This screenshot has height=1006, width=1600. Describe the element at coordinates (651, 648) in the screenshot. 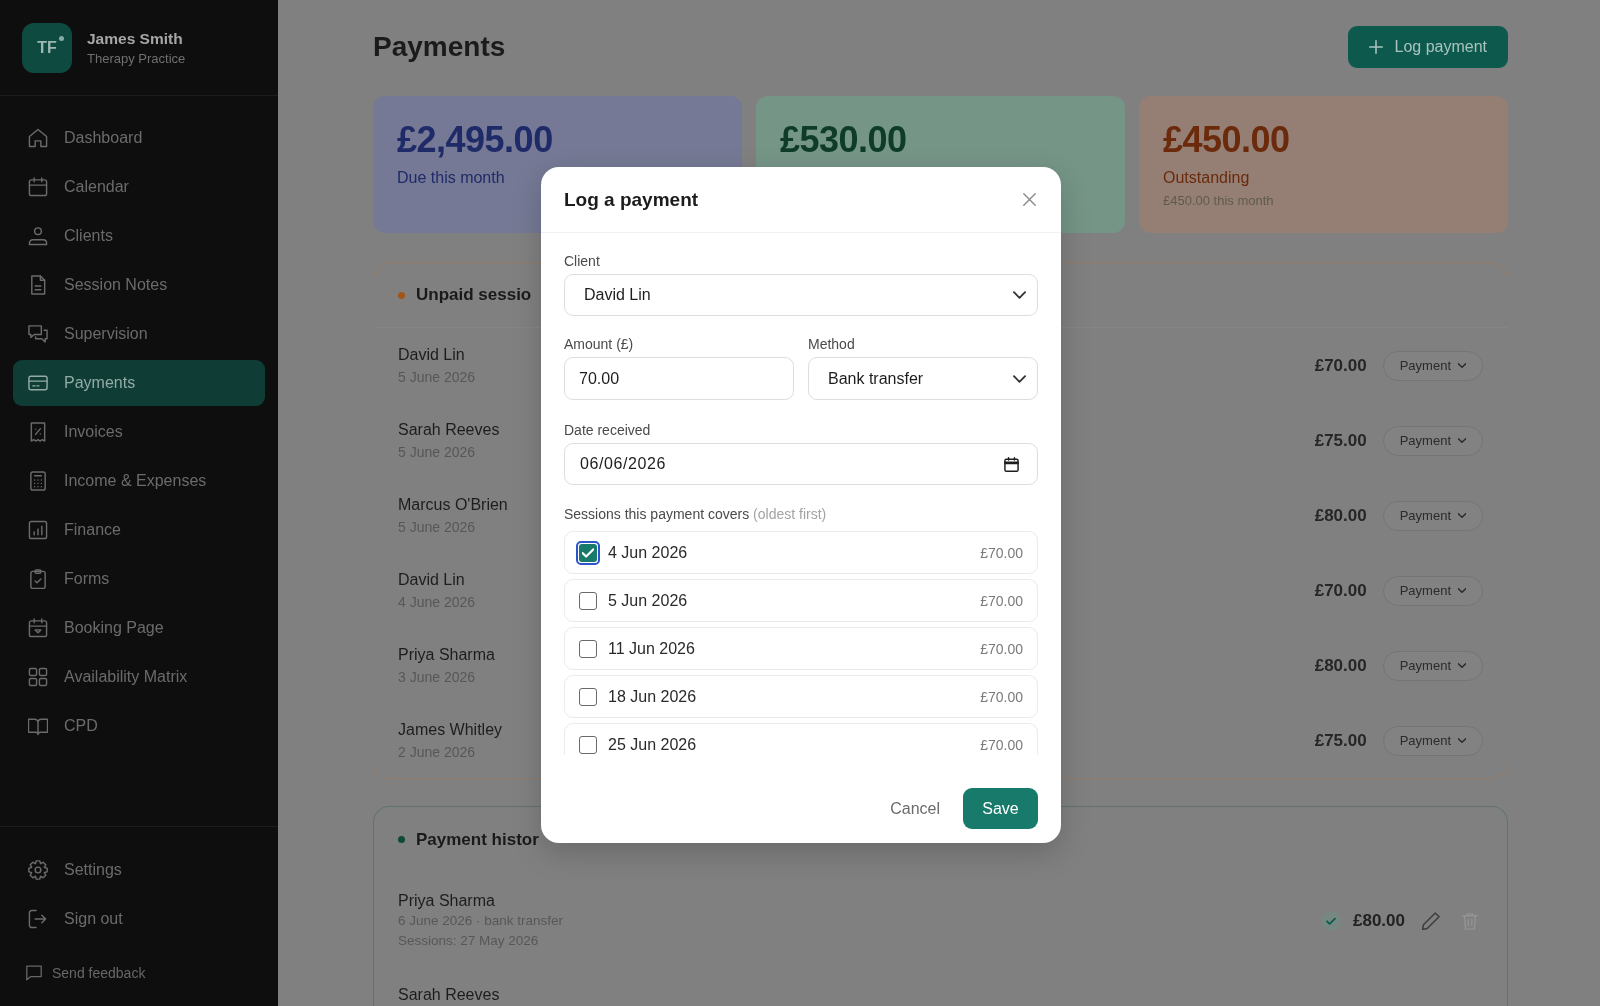

I see `session-date: 11 Jun 2026` at that location.